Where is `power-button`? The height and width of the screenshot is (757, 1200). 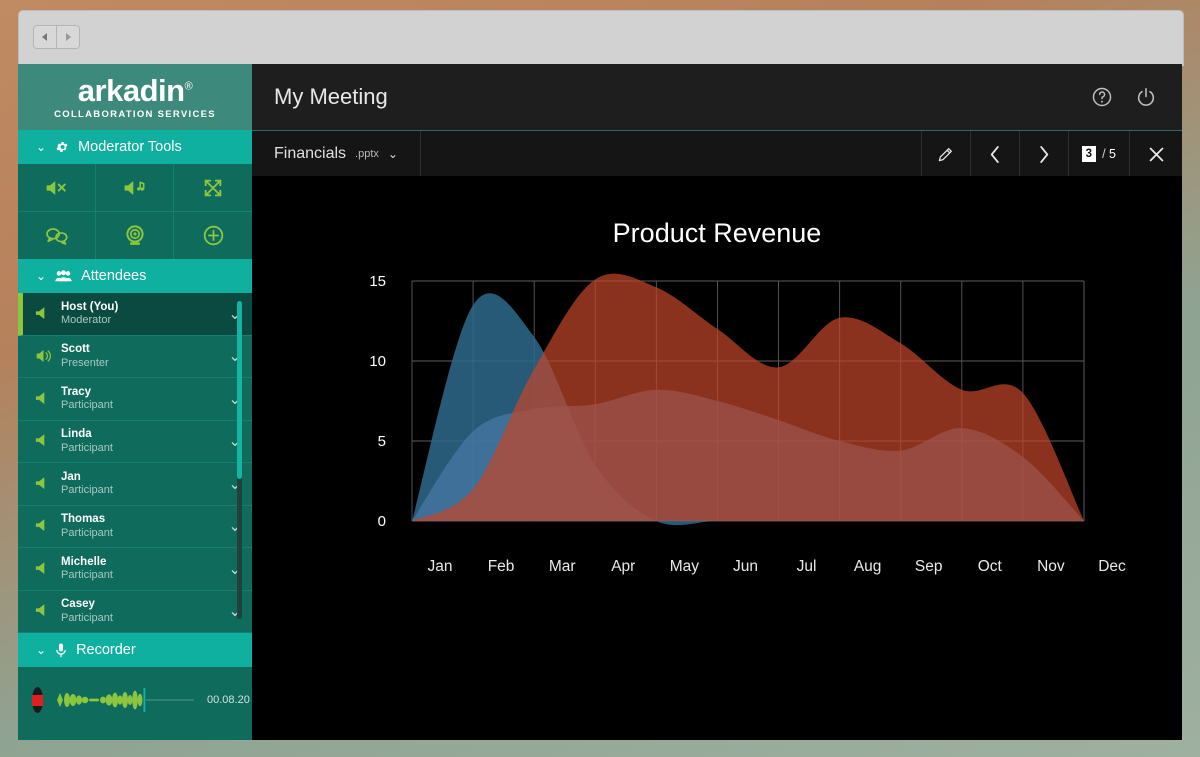 power-button is located at coordinates (1146, 97).